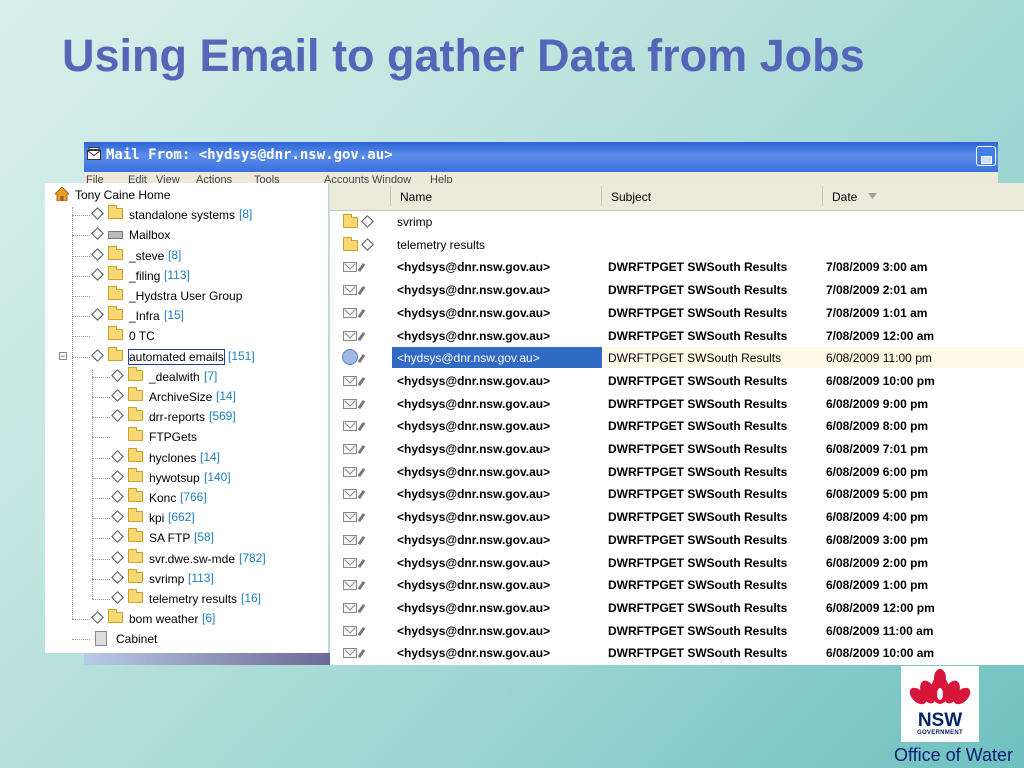 The width and height of the screenshot is (1024, 768). What do you see at coordinates (361, 495) in the screenshot?
I see `attachment-pen-icon` at bounding box center [361, 495].